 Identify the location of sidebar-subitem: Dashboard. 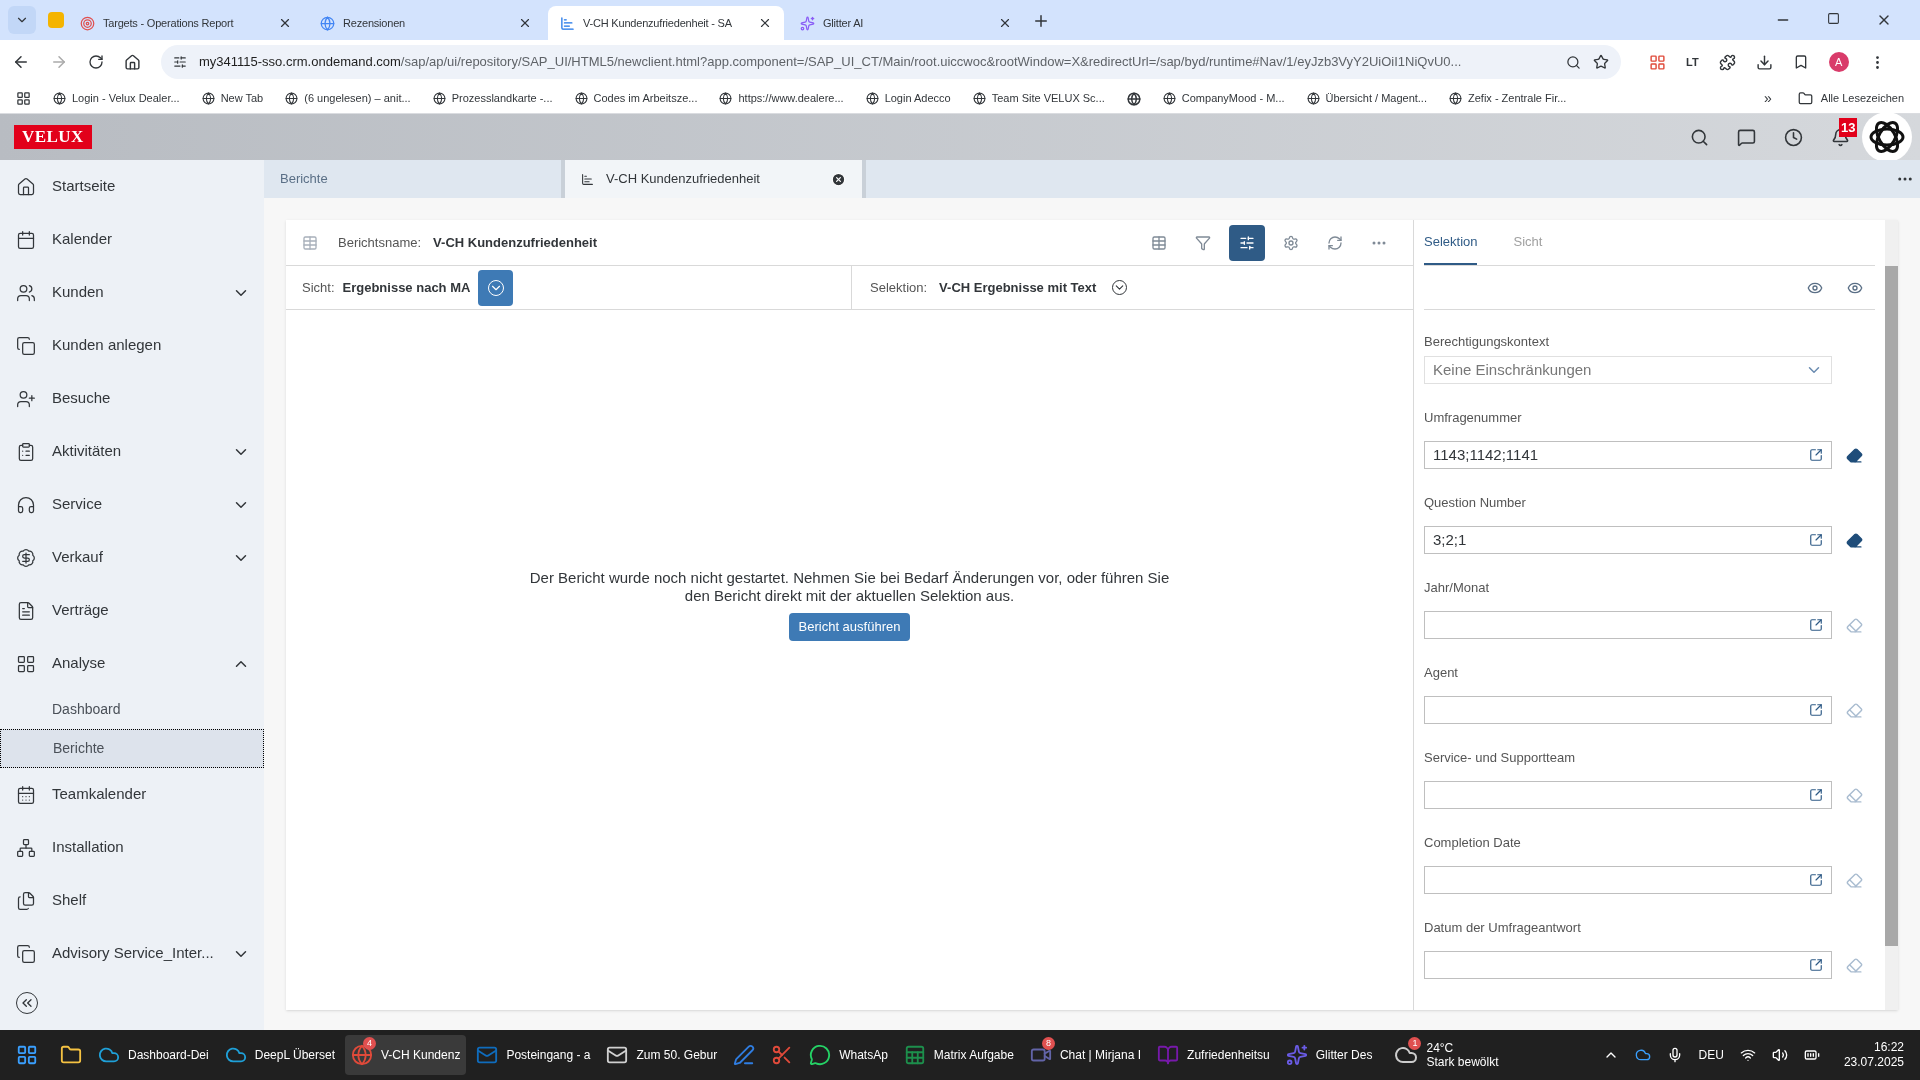
(132, 709).